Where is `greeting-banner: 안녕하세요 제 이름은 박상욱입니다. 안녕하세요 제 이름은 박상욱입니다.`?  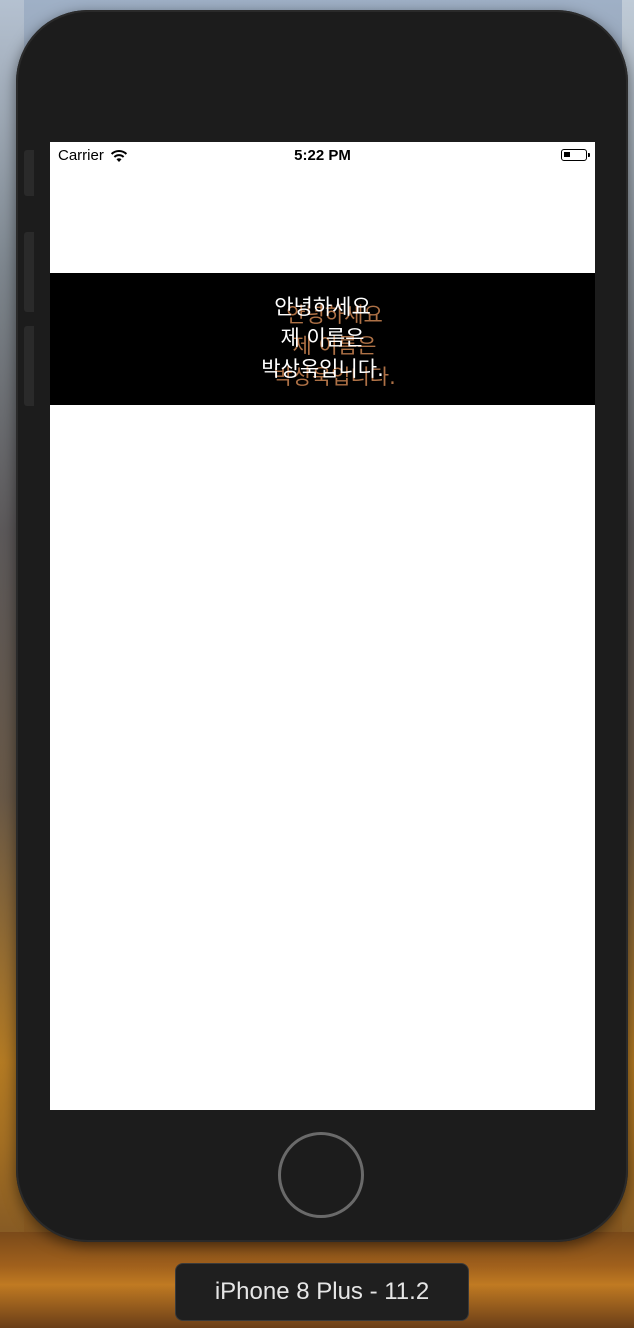
greeting-banner: 안녕하세요 제 이름은 박상욱입니다. 안녕하세요 제 이름은 박상욱입니다. is located at coordinates (322, 339).